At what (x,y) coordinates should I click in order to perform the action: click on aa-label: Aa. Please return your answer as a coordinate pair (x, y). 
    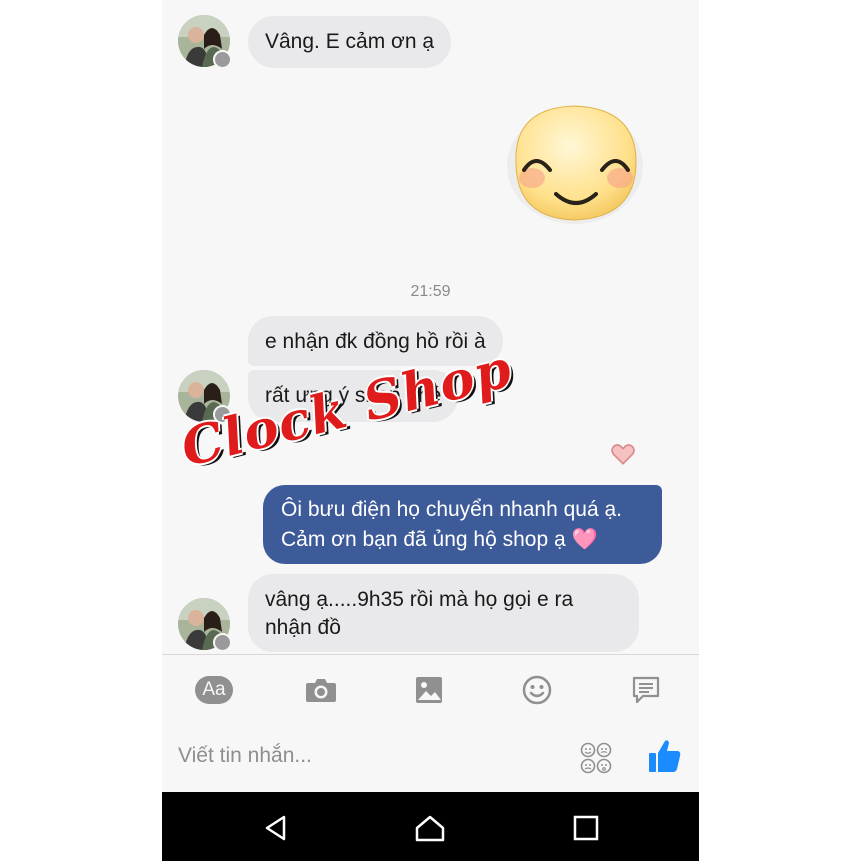
    Looking at the image, I should click on (214, 690).